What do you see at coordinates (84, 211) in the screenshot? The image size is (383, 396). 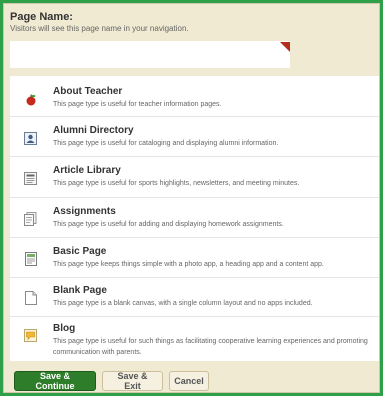 I see `page-type-title: Assignments` at bounding box center [84, 211].